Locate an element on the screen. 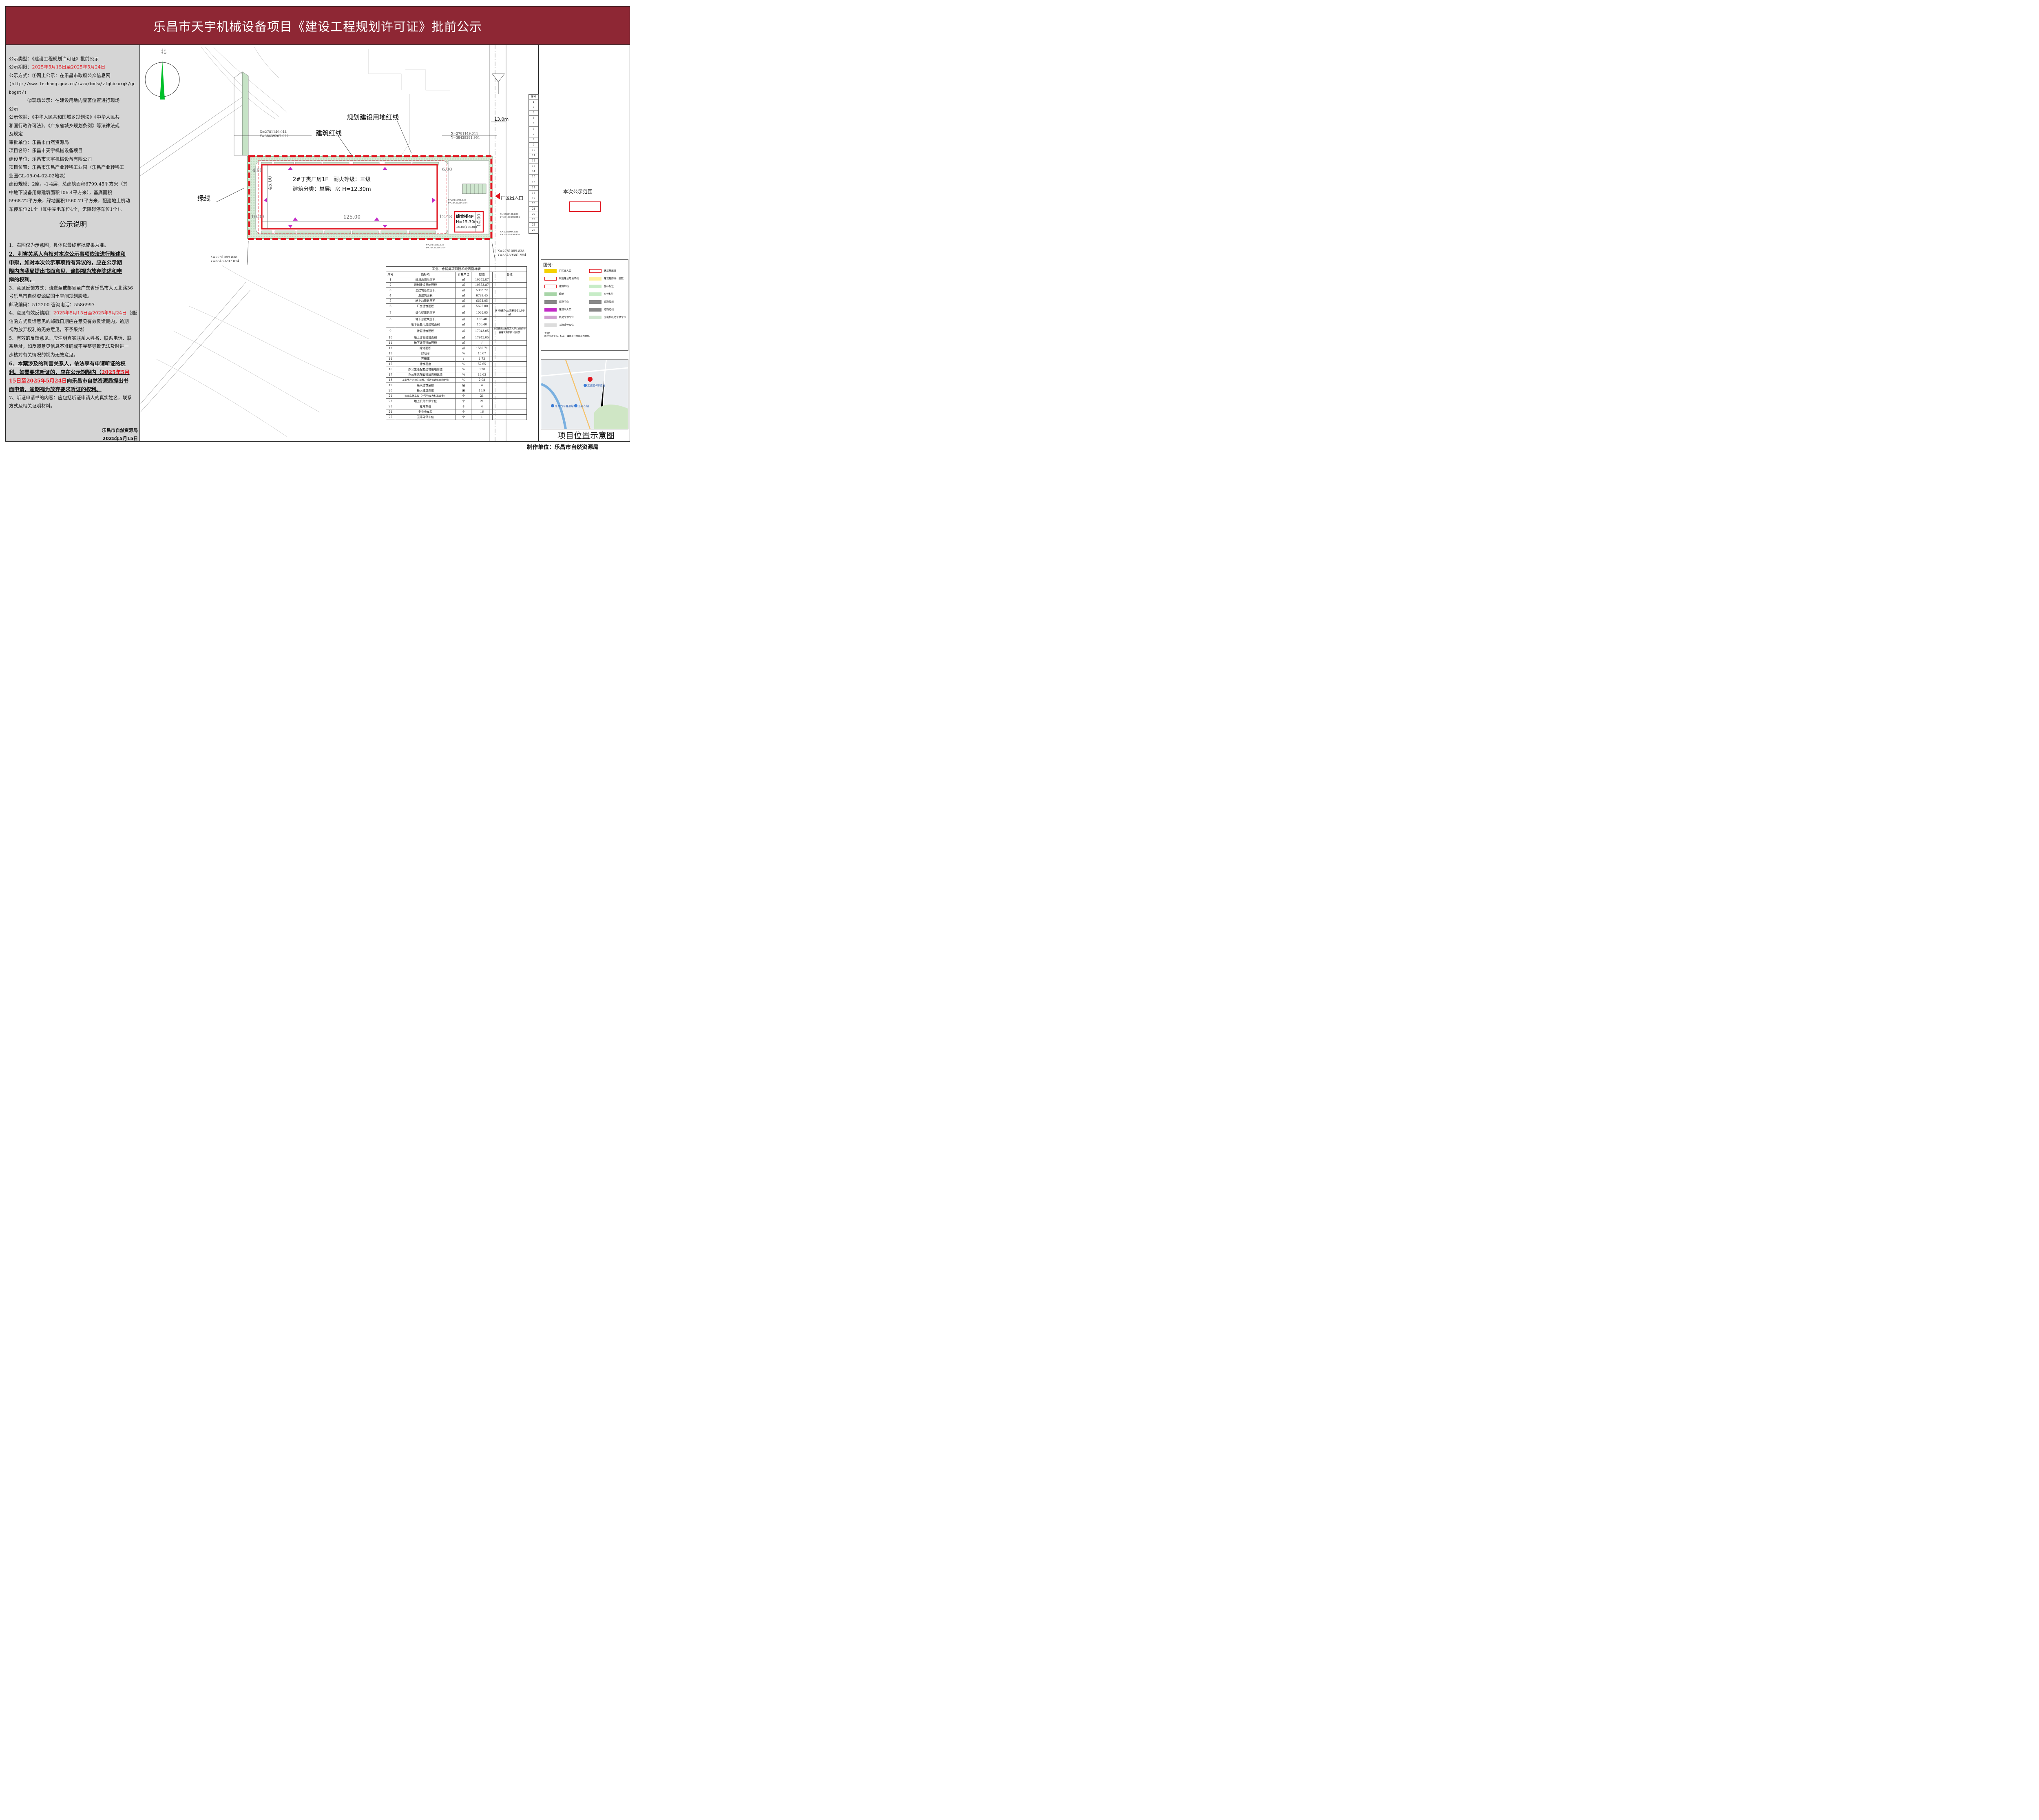 This screenshot has width=2039, height=1820. note-2-a: 2、利害关系人有权对本次公示事项依法进行陈述和 is located at coordinates (67, 254).